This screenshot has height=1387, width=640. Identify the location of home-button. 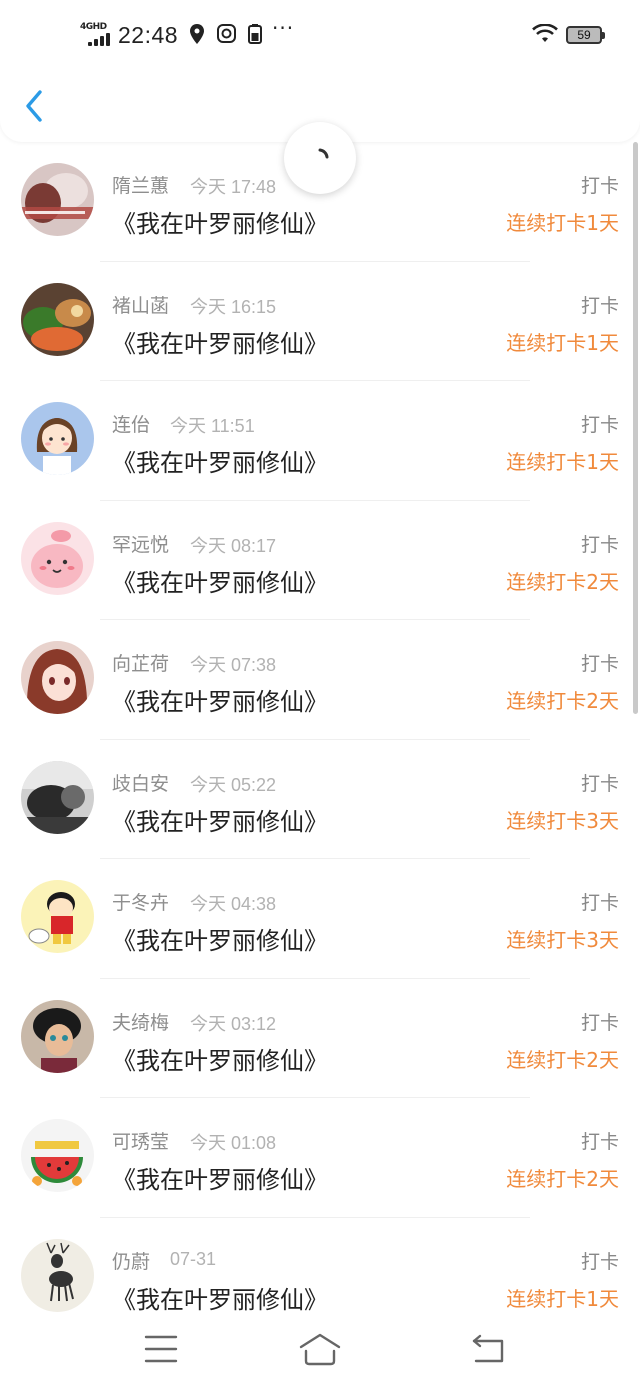
(320, 1351).